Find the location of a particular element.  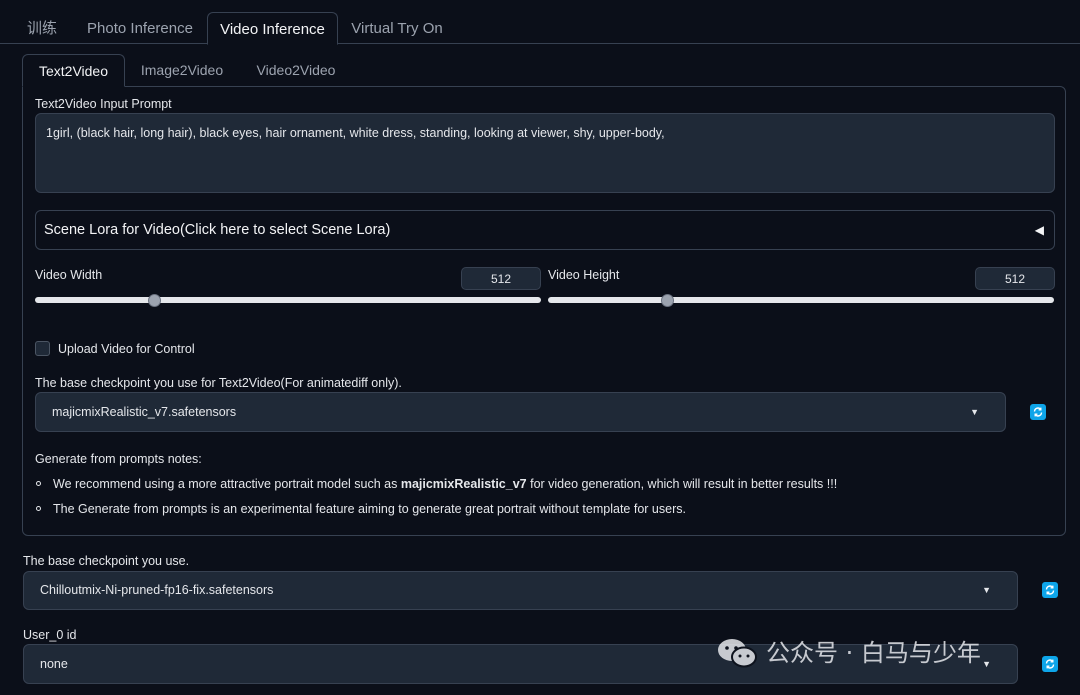

video-width-slider is located at coordinates (288, 300).